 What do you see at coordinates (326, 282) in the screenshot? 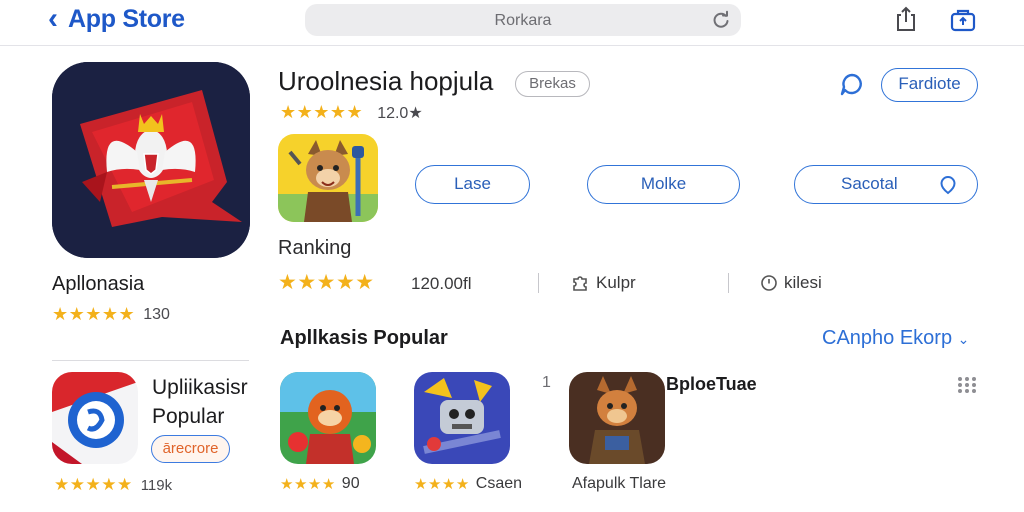
I see `ranking-stars: ★★★★★` at bounding box center [326, 282].